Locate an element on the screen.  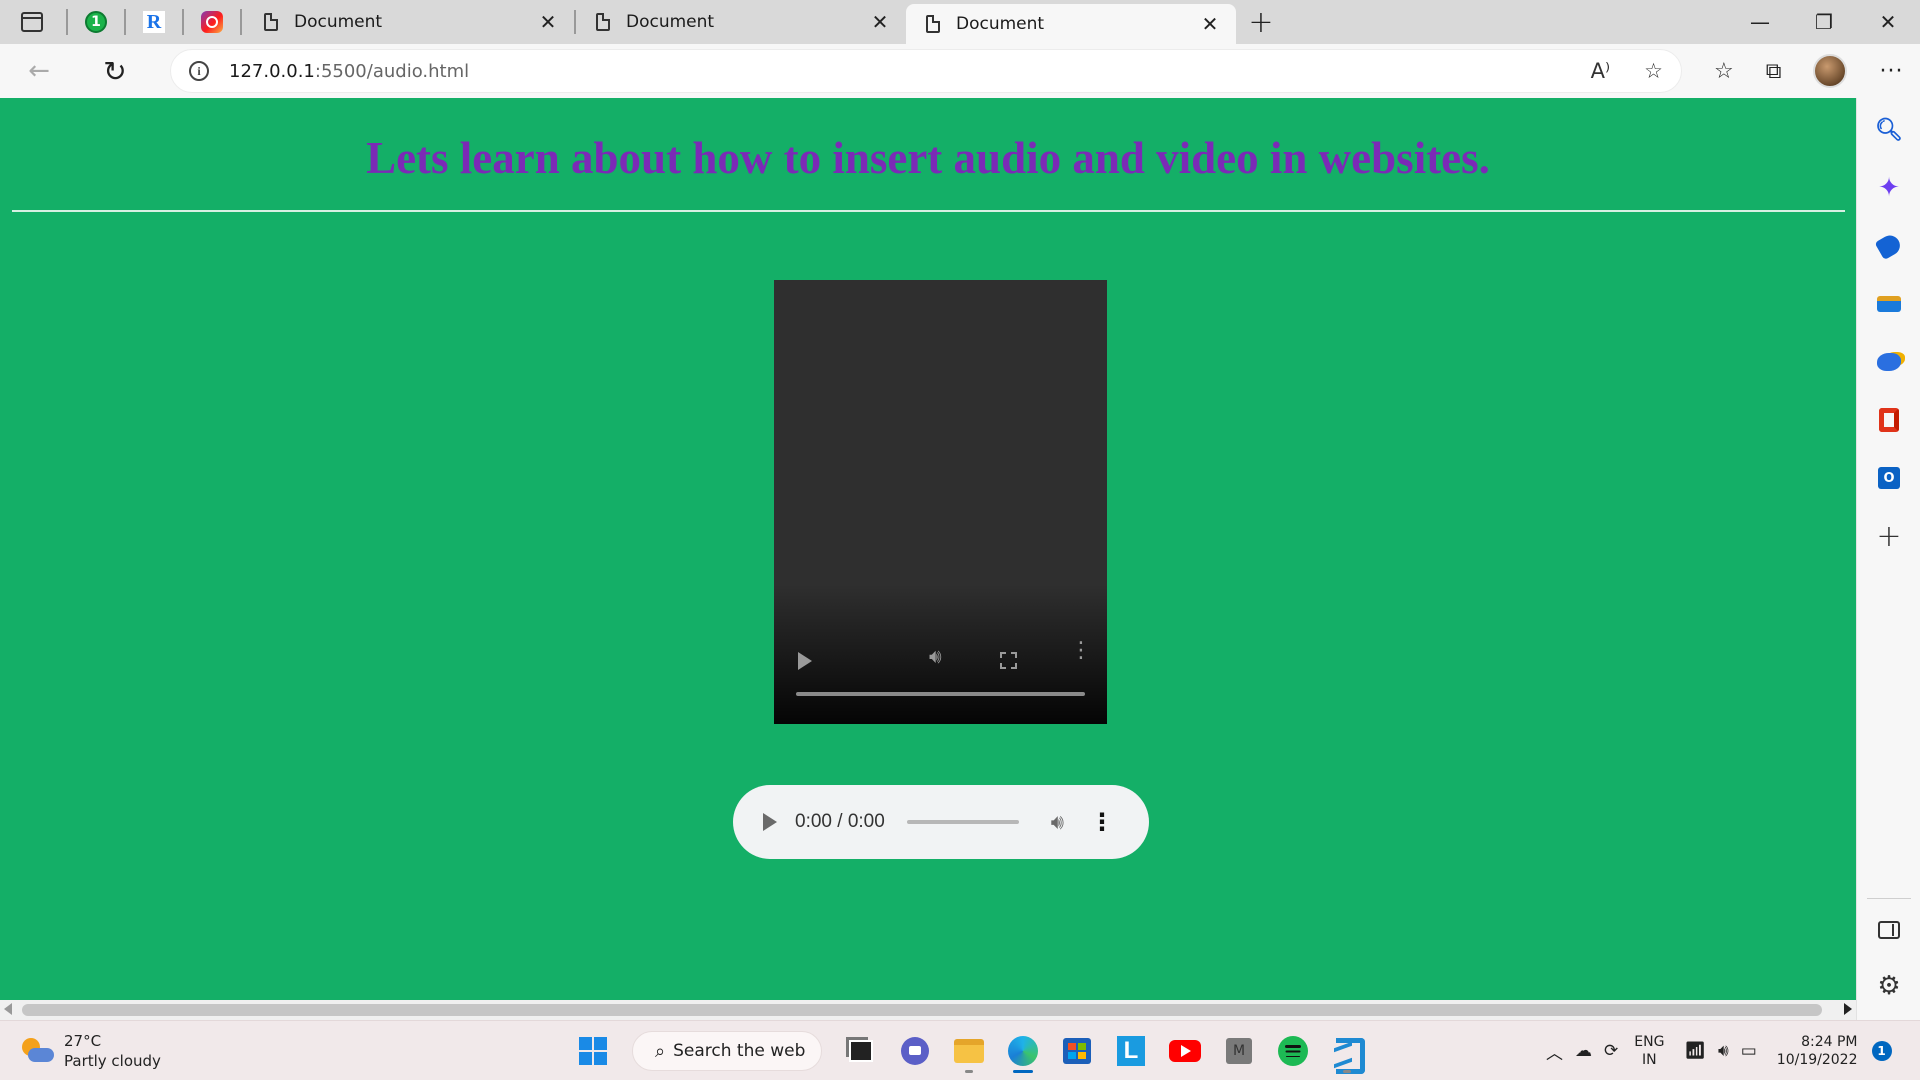
search-icon: ⌕ is located at coordinates (660, 1051).